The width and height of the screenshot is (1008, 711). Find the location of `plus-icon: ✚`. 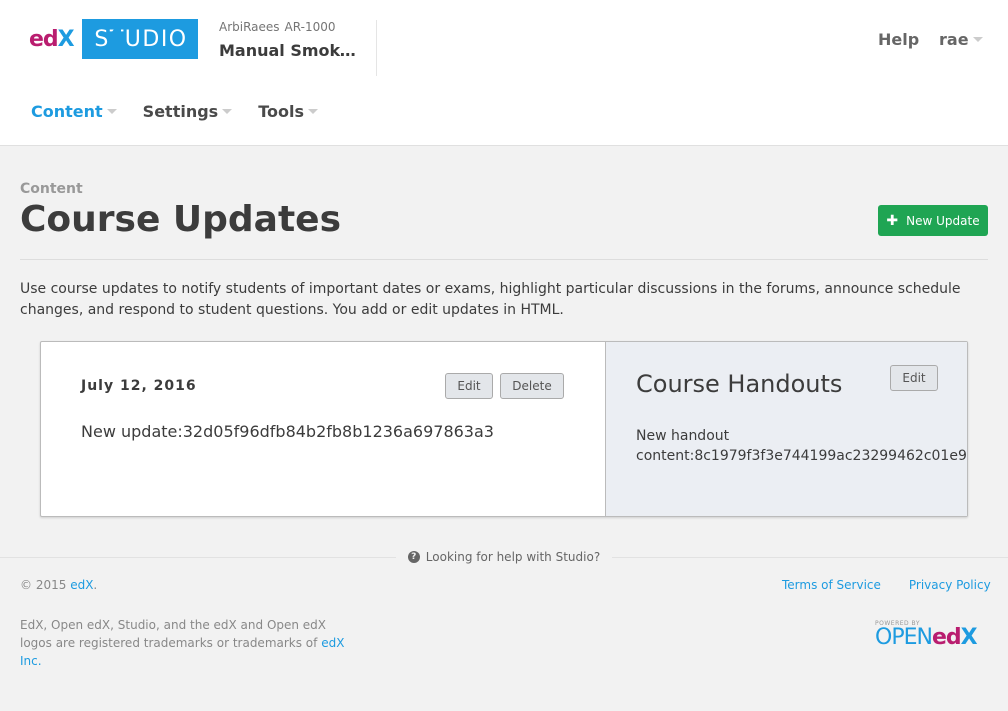

plus-icon: ✚ is located at coordinates (892, 220).